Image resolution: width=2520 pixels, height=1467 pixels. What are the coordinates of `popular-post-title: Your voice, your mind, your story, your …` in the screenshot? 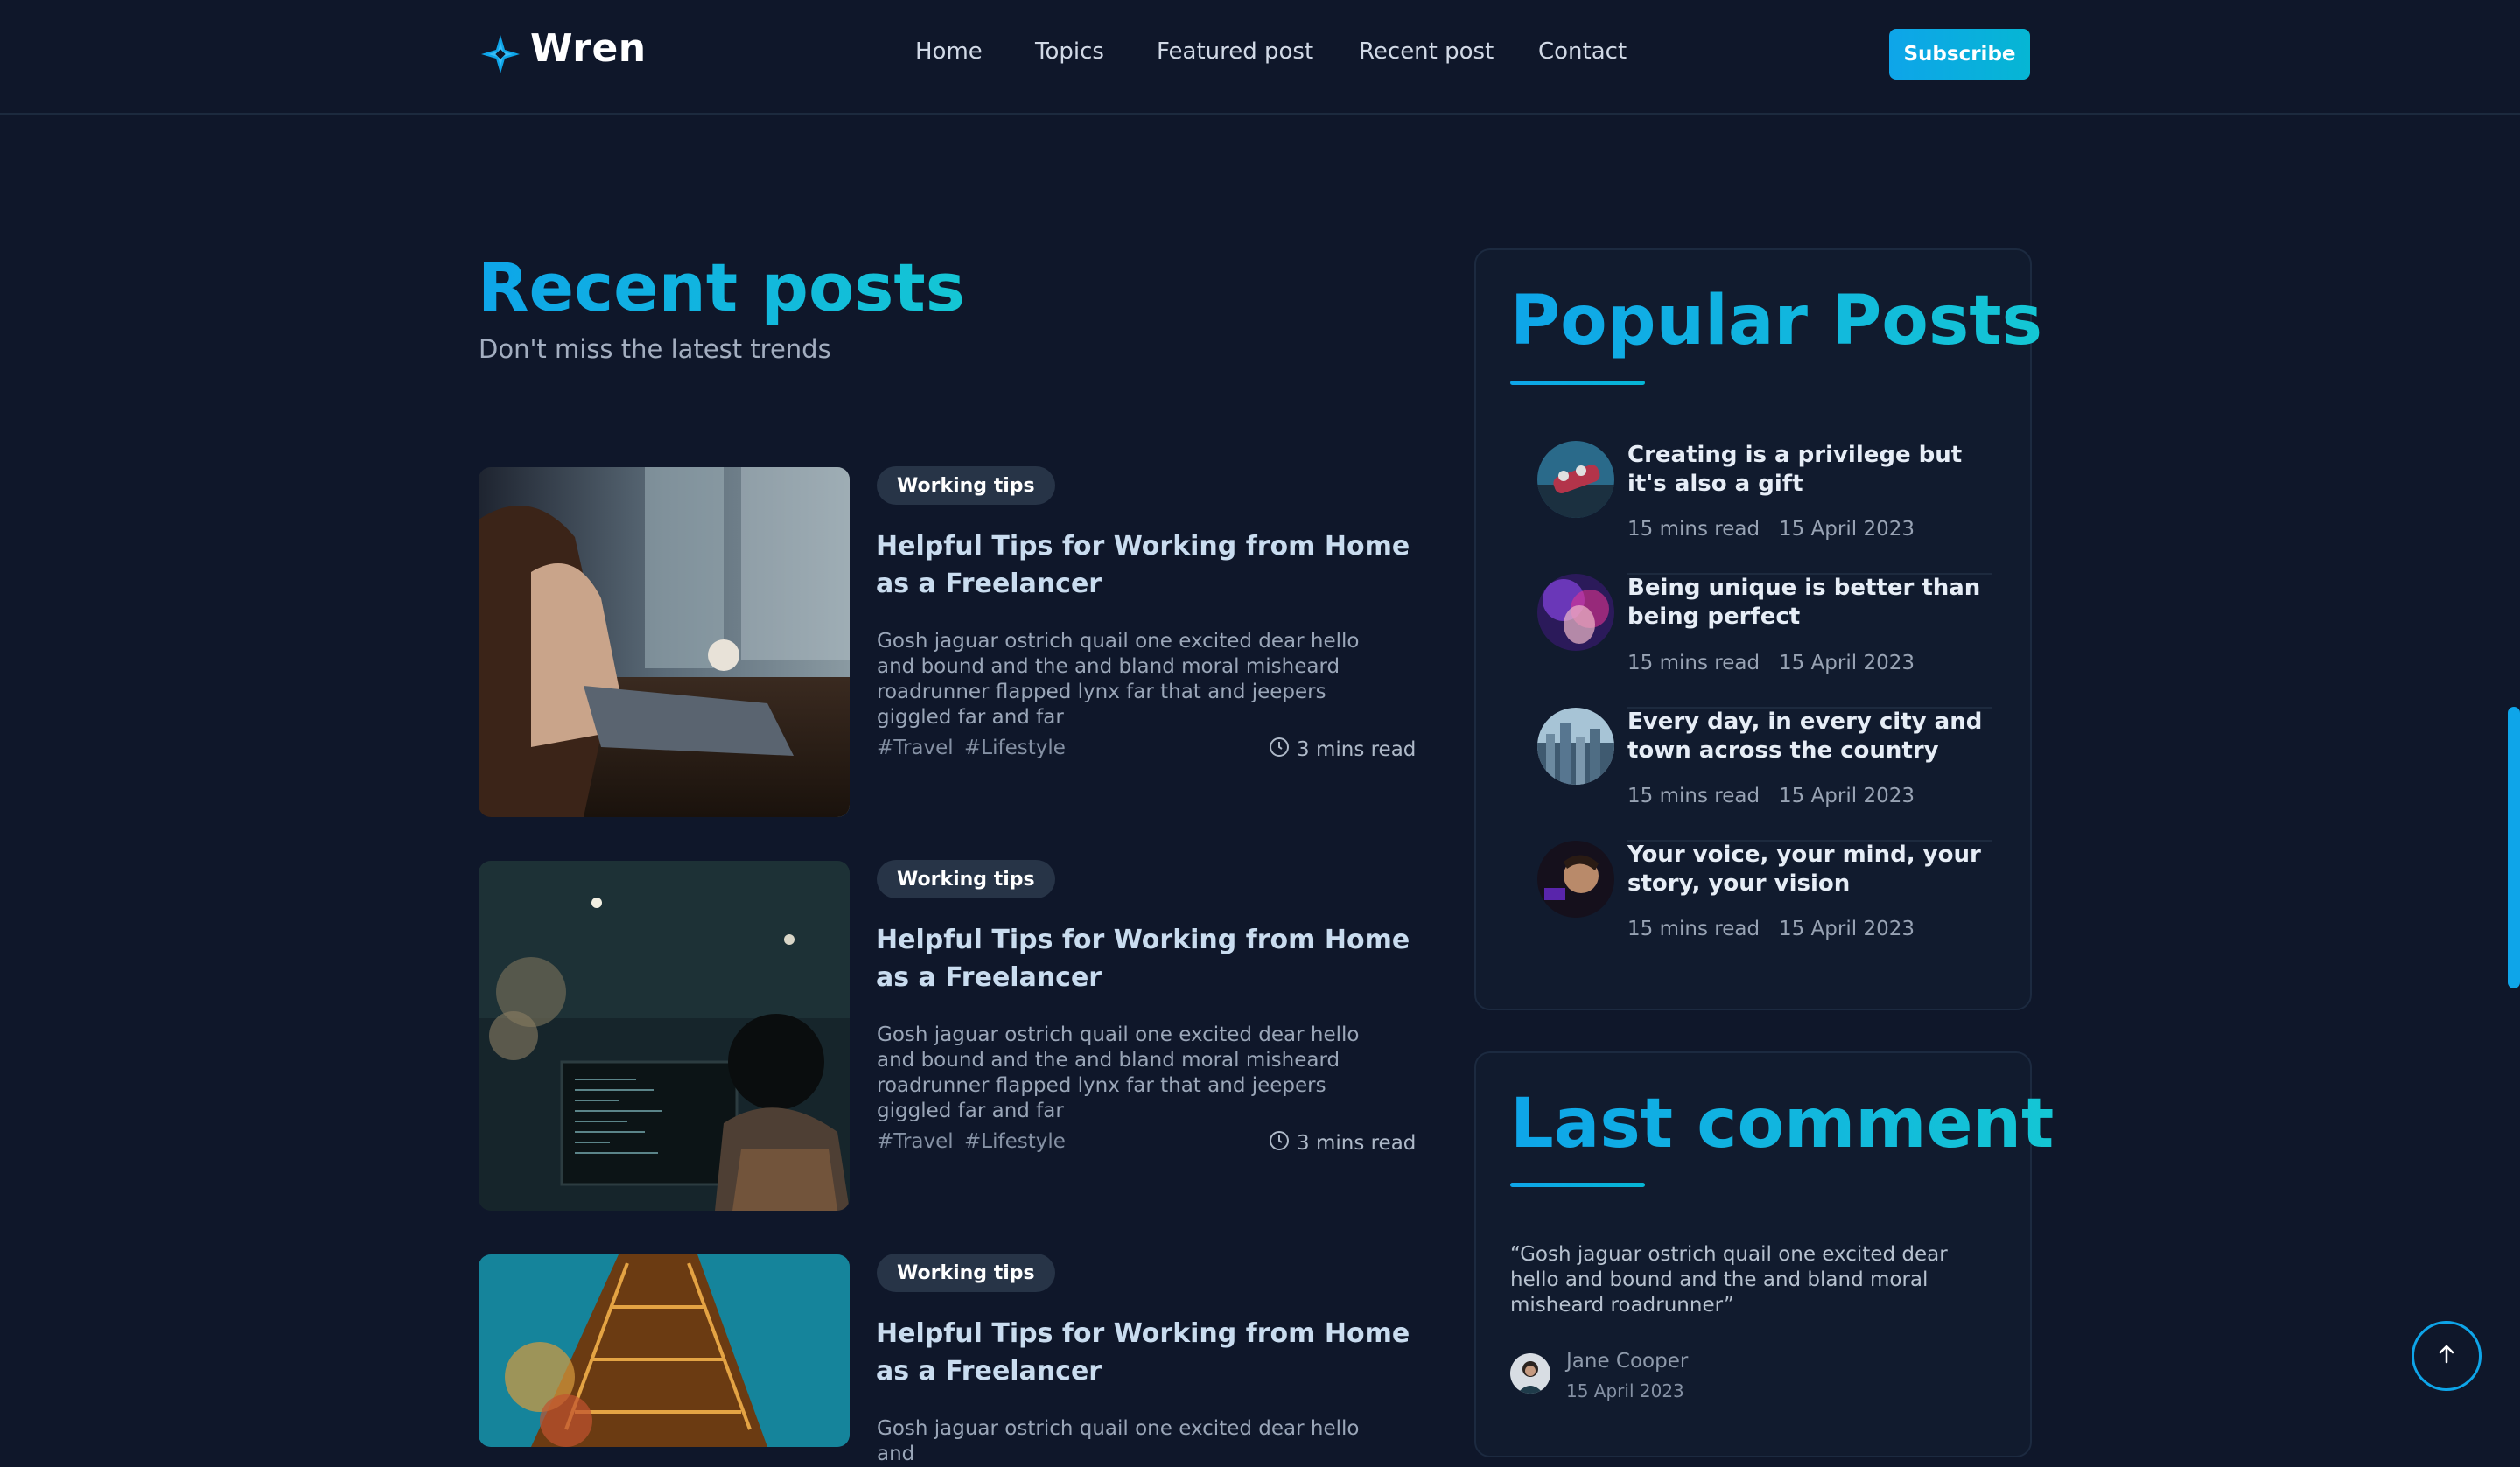 It's located at (1816, 869).